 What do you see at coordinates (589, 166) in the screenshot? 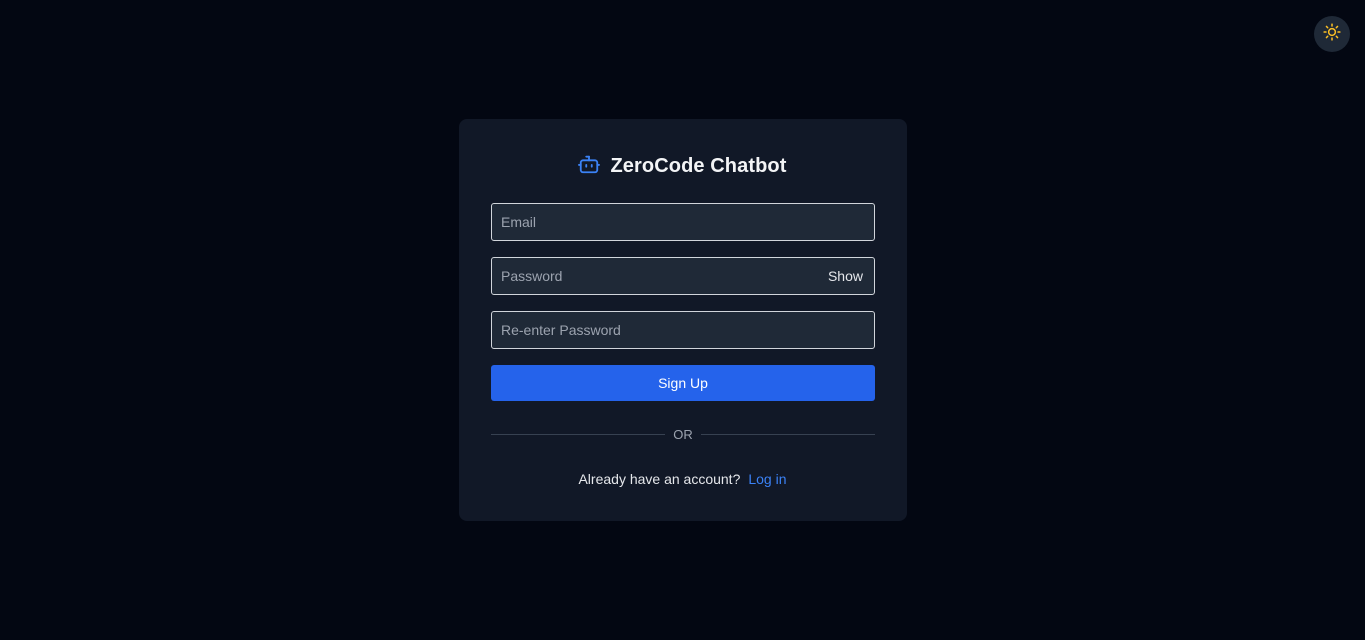
I see `robot-icon` at bounding box center [589, 166].